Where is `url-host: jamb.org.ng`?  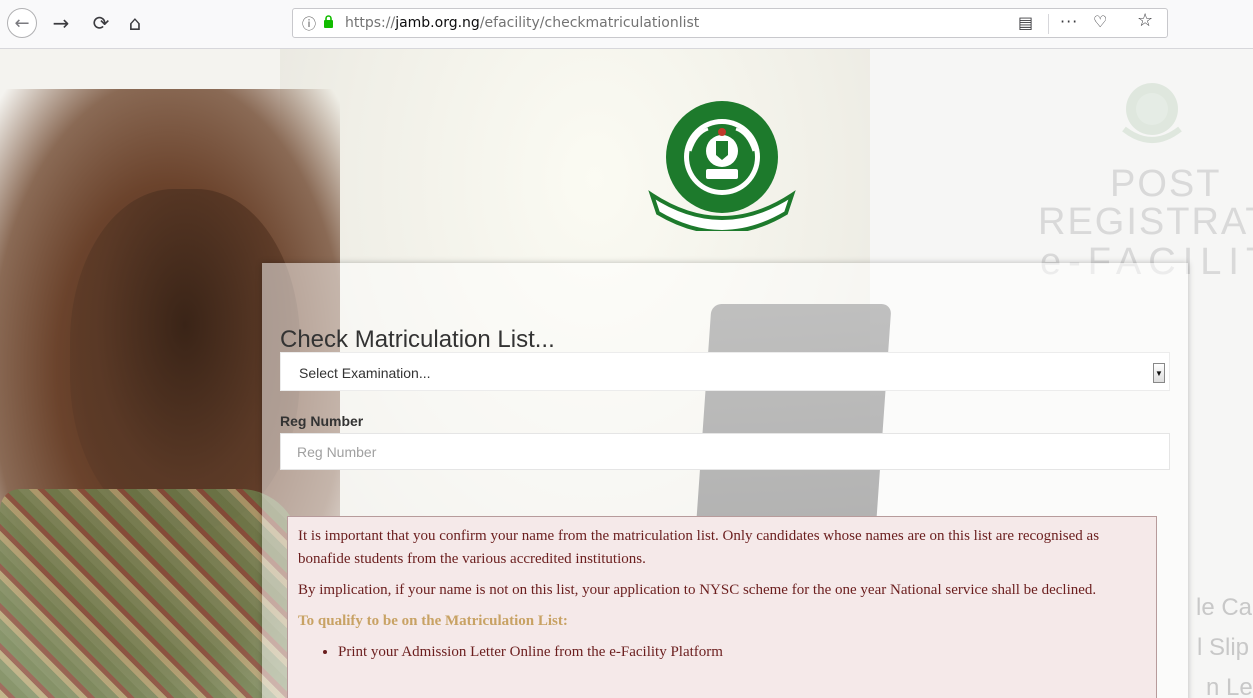
url-host: jamb.org.ng is located at coordinates (437, 23).